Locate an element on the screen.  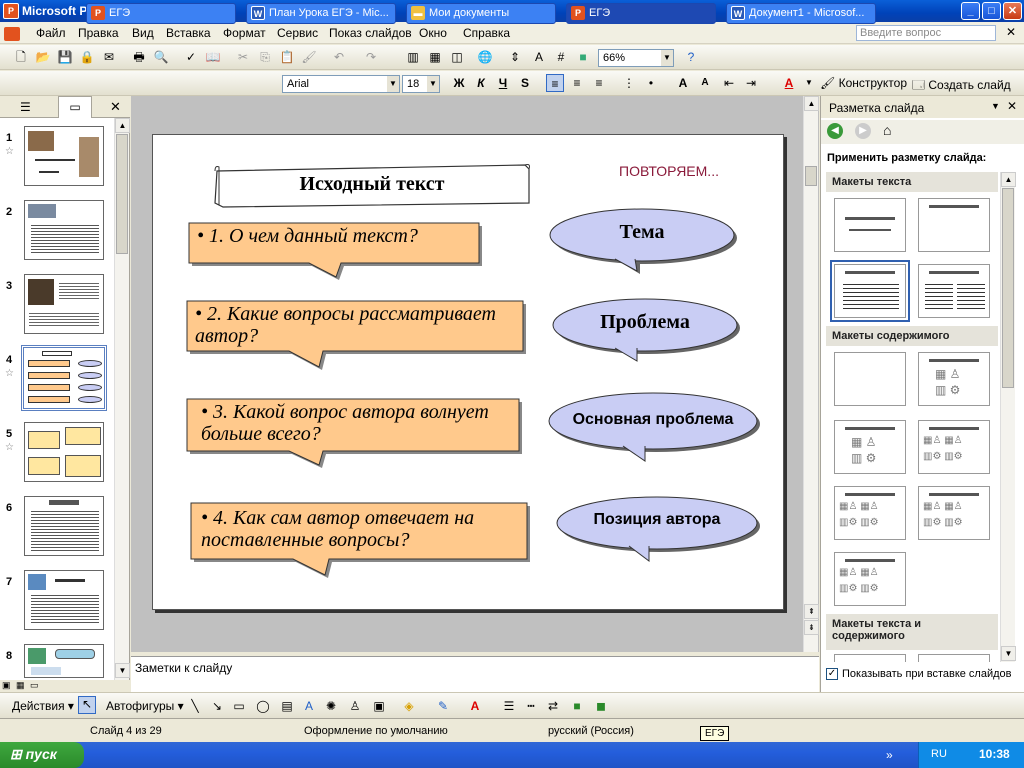
close-window-button: ✕ is located at coordinates (1012, 11).